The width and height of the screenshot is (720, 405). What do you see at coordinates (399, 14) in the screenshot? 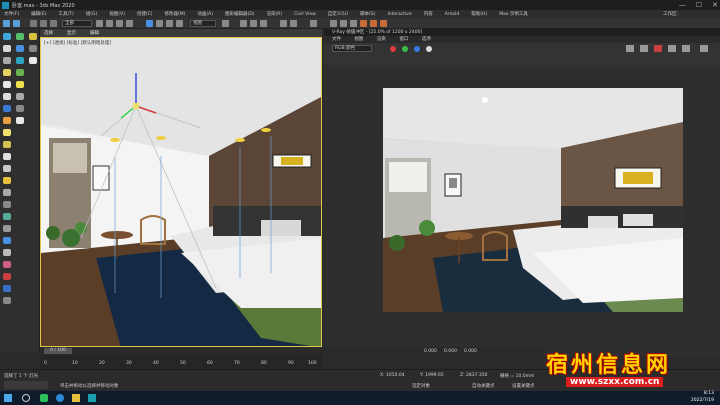
I see `menu-interactive: Interactive` at bounding box center [399, 14].